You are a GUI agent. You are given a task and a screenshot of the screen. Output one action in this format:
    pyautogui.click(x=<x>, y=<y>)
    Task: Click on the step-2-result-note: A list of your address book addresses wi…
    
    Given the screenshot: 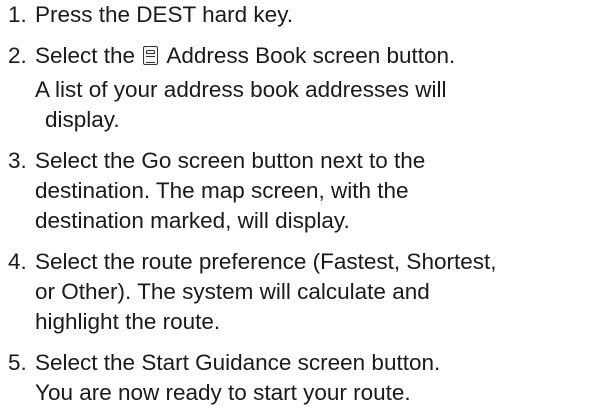 What is the action you would take?
    pyautogui.click(x=302, y=105)
    